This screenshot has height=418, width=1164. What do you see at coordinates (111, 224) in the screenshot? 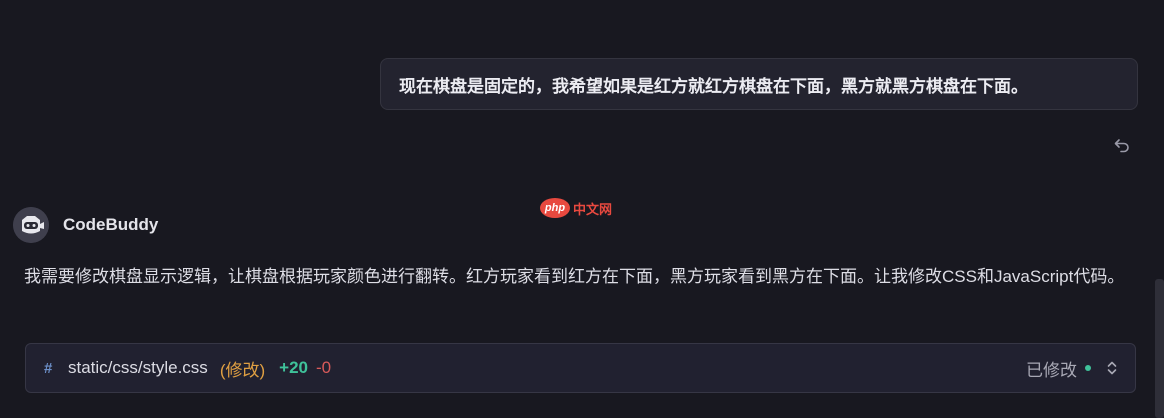
I see `assistant-name: CodeBuddy` at bounding box center [111, 224].